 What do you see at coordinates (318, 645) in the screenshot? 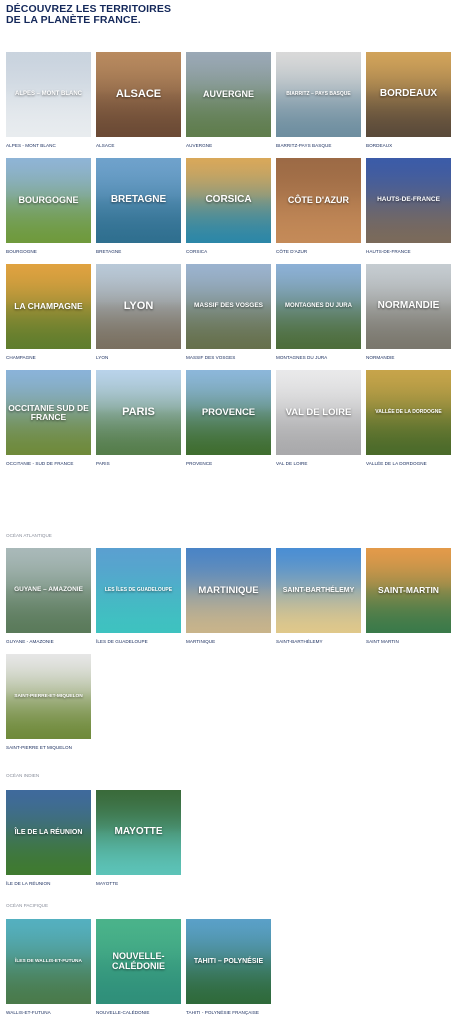
I see `territory-caption: Saint-Barthélemy` at bounding box center [318, 645].